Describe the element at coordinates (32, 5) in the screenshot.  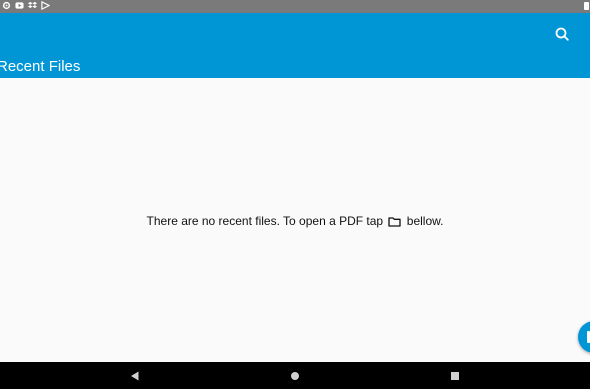
I see `dropbox-icon` at that location.